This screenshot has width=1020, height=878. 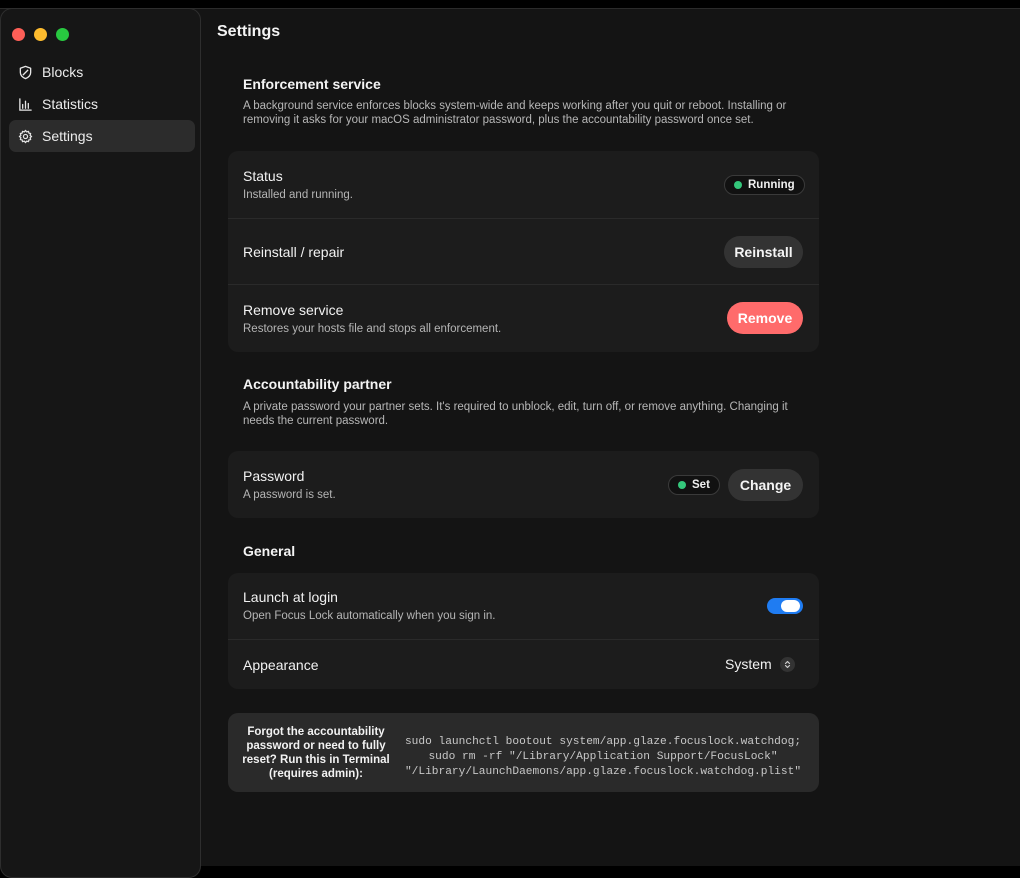 What do you see at coordinates (70, 104) in the screenshot?
I see `sidebar-item-label: Statistics` at bounding box center [70, 104].